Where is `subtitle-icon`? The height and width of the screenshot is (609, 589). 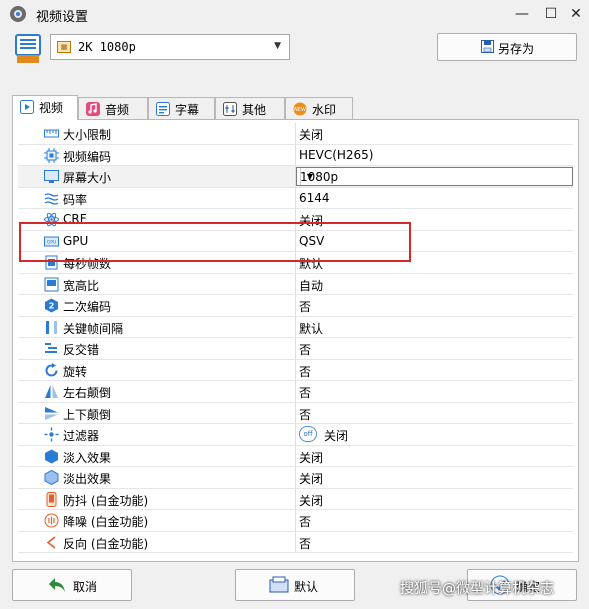 subtitle-icon is located at coordinates (163, 109).